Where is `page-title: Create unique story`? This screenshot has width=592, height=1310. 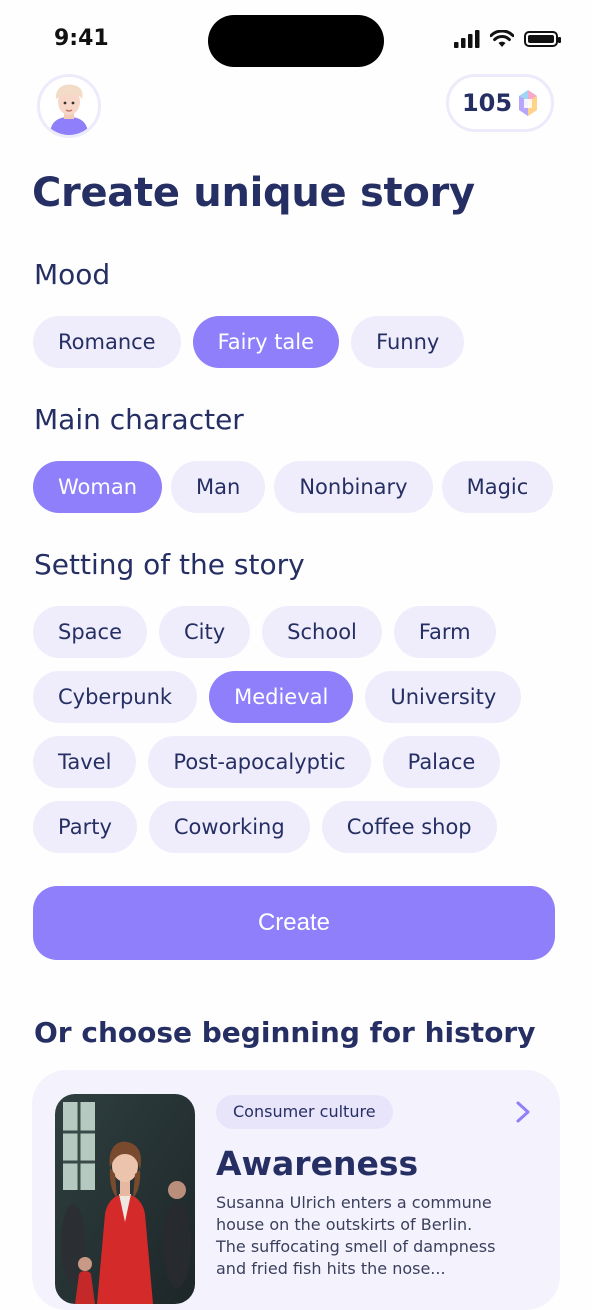
page-title: Create unique story is located at coordinates (253, 193).